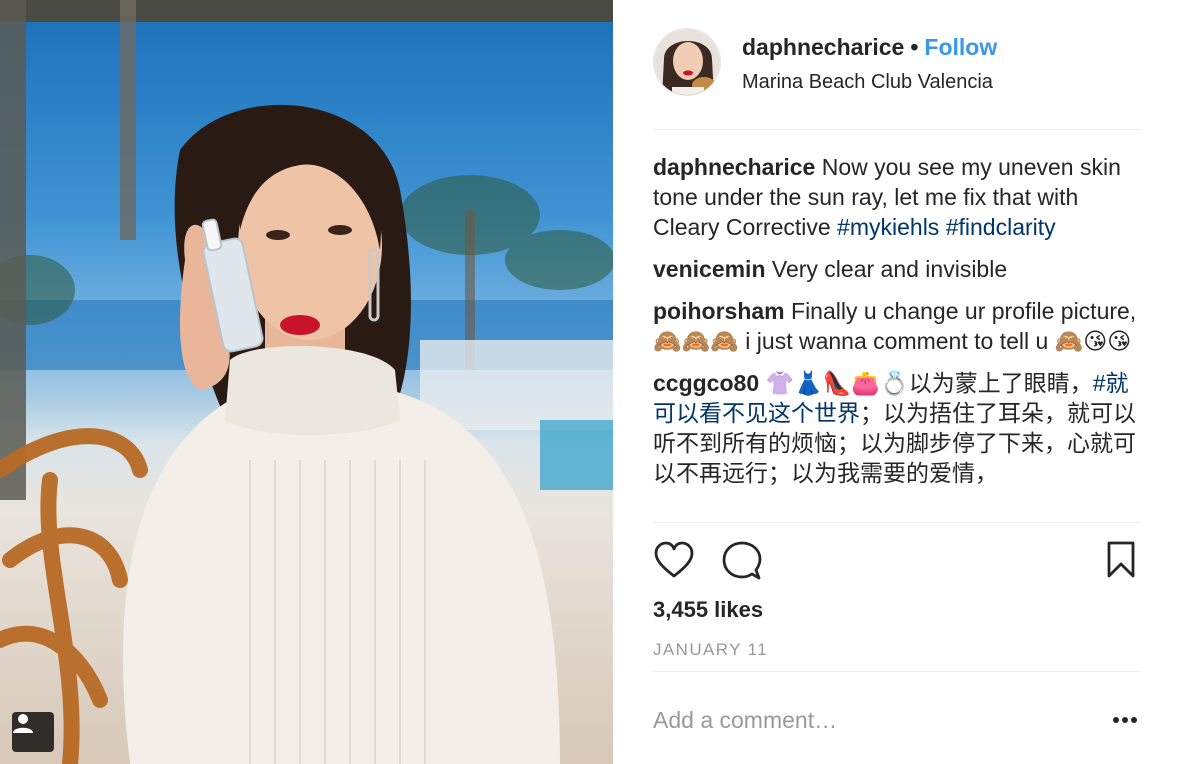 Image resolution: width=1180 pixels, height=764 pixels. I want to click on comment-username: venicemin, so click(709, 269).